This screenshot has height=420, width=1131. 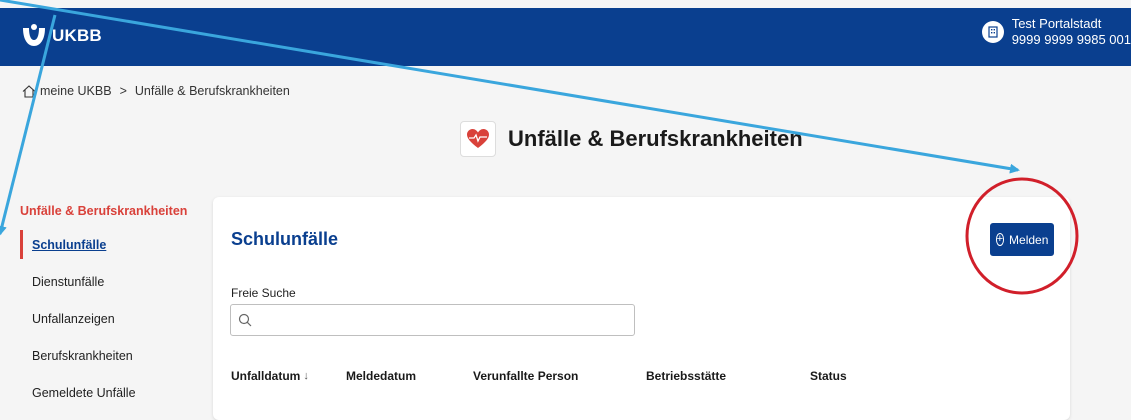 I want to click on sidebar-heading: Unfälle & Berufskrankheiten, so click(x=103, y=211).